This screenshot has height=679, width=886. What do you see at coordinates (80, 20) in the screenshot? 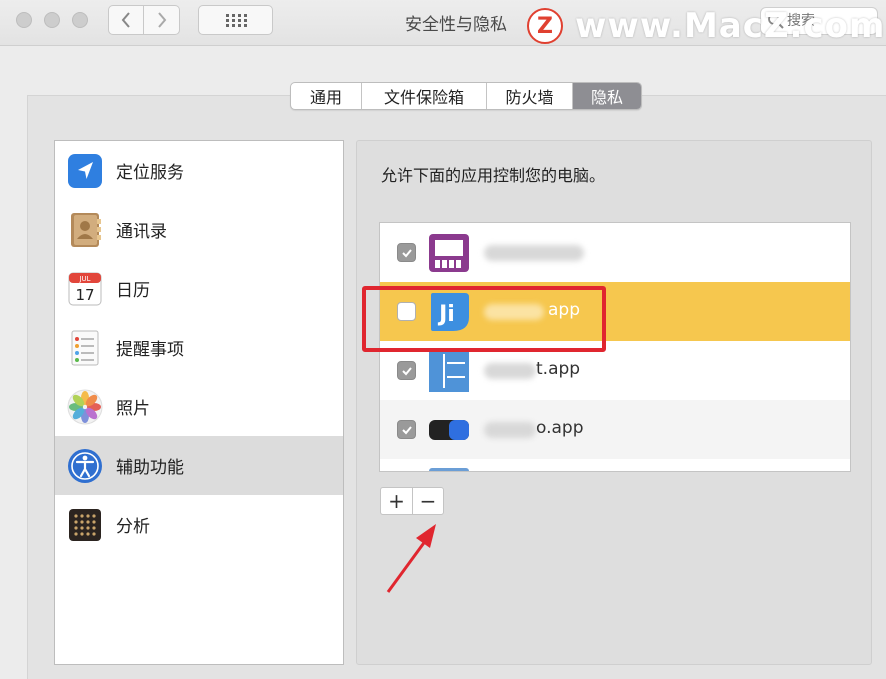
I see `zoom-window-button` at bounding box center [80, 20].